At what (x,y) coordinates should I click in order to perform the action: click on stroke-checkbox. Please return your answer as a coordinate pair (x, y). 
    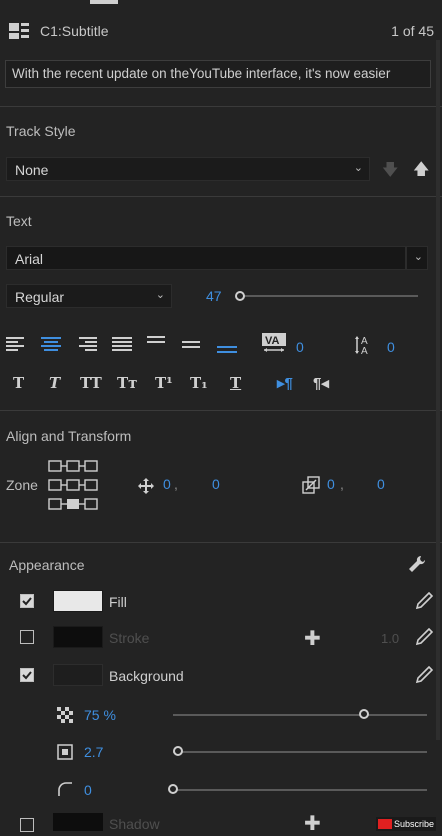
    Looking at the image, I should click on (27, 637).